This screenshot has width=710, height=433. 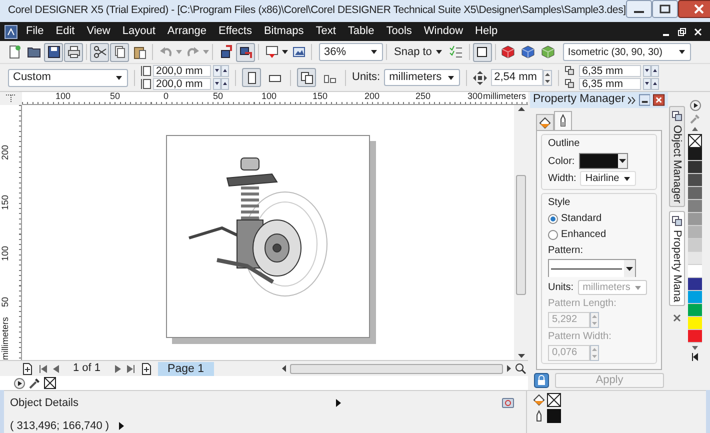 What do you see at coordinates (139, 31) in the screenshot?
I see `menu-item: Layout` at bounding box center [139, 31].